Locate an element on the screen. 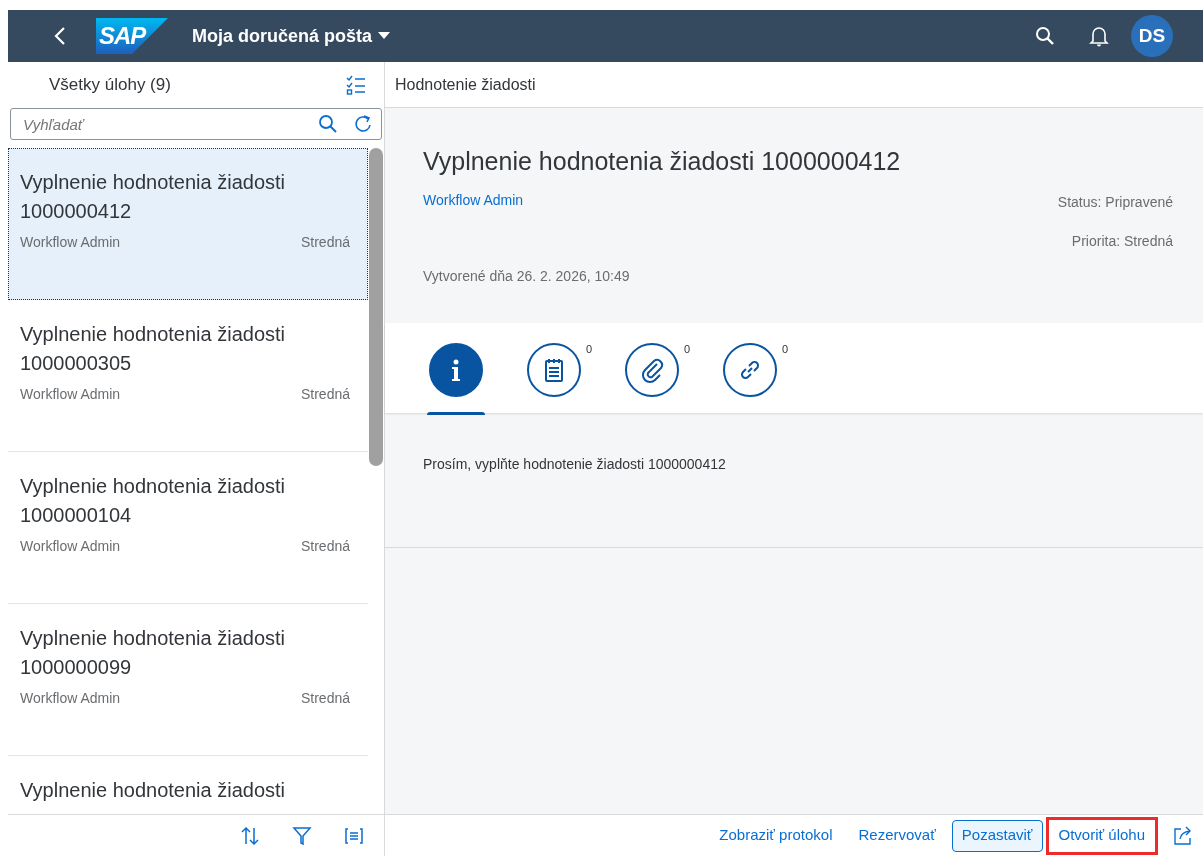 This screenshot has width=1203, height=856. footer-button: Zobraziť protokol is located at coordinates (776, 835).